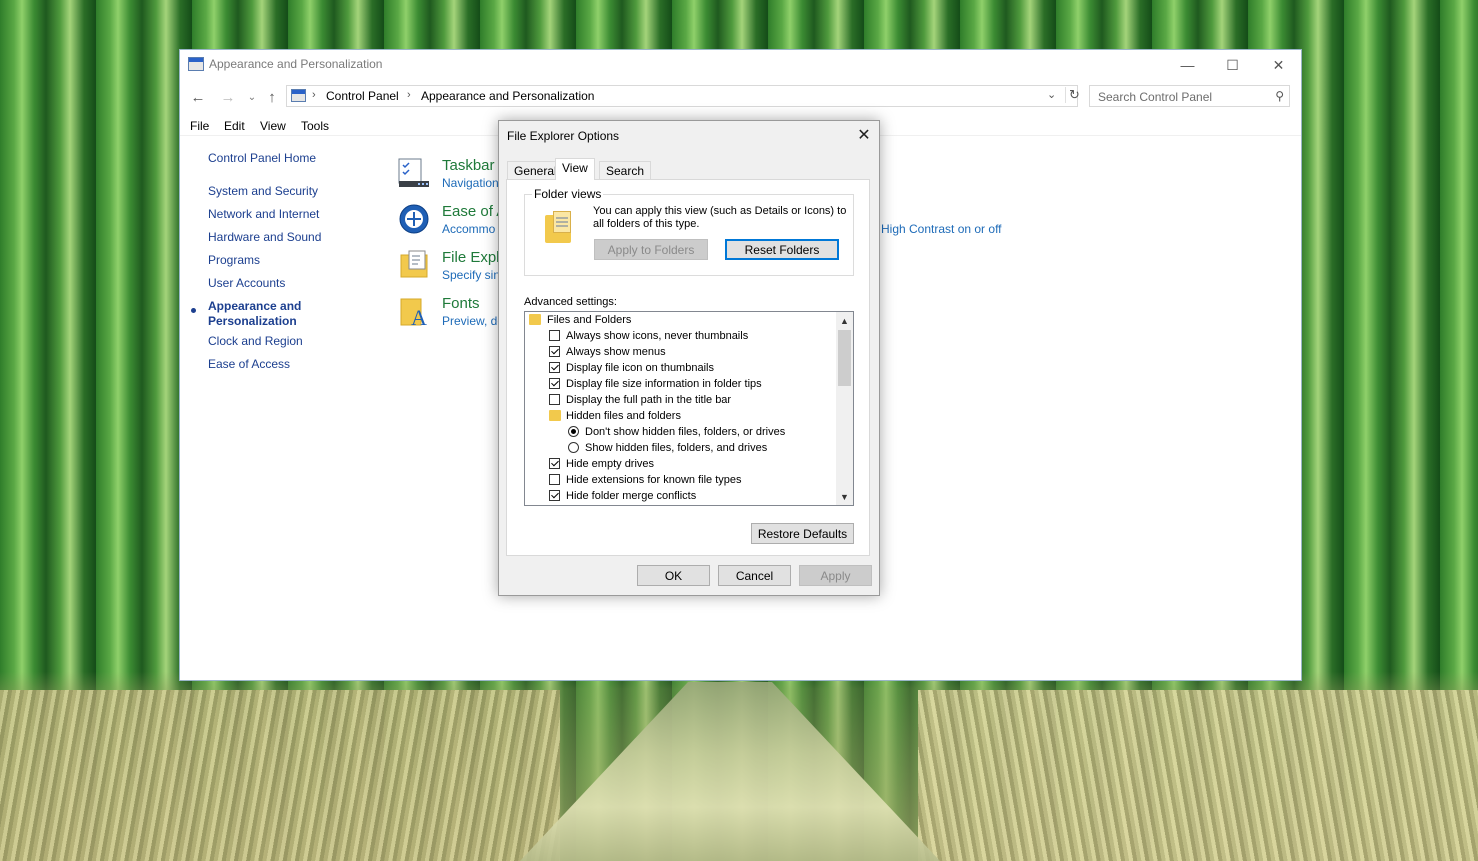 The height and width of the screenshot is (861, 1478). I want to click on minimize-button: —, so click(1187, 65).